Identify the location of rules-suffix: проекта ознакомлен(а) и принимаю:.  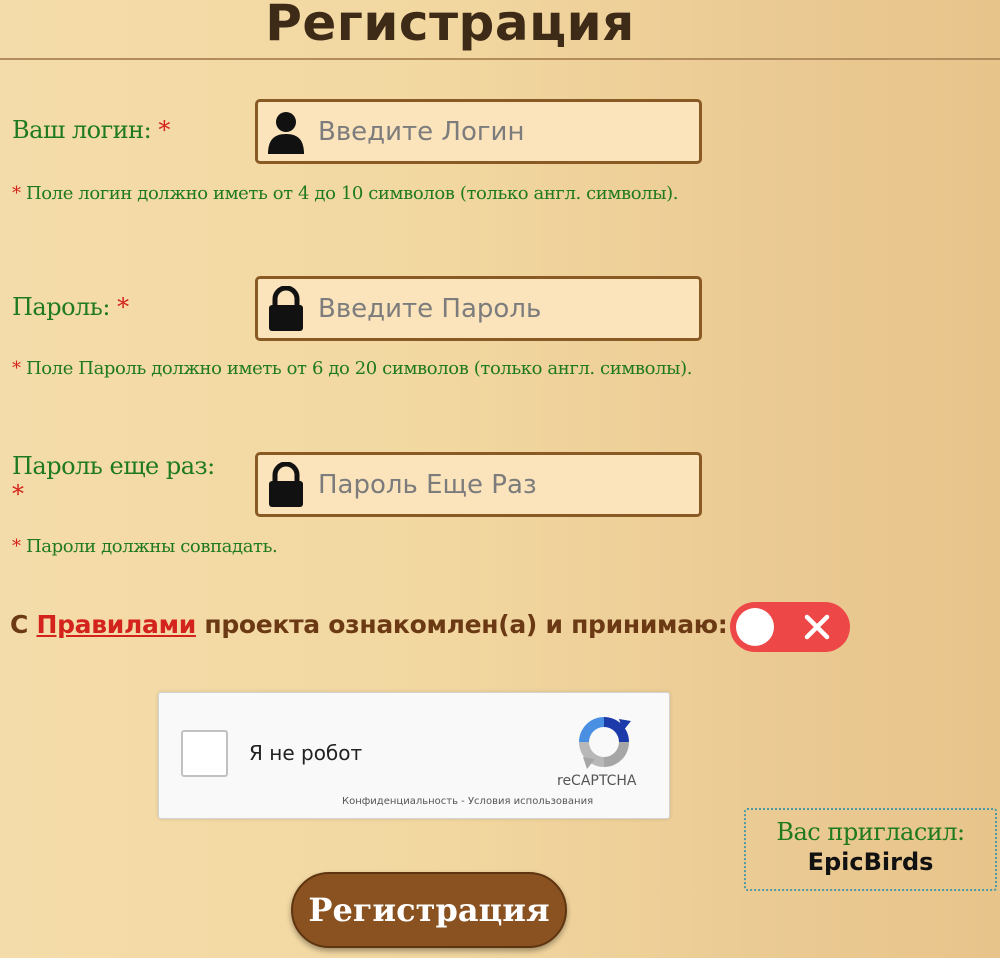
(466, 624).